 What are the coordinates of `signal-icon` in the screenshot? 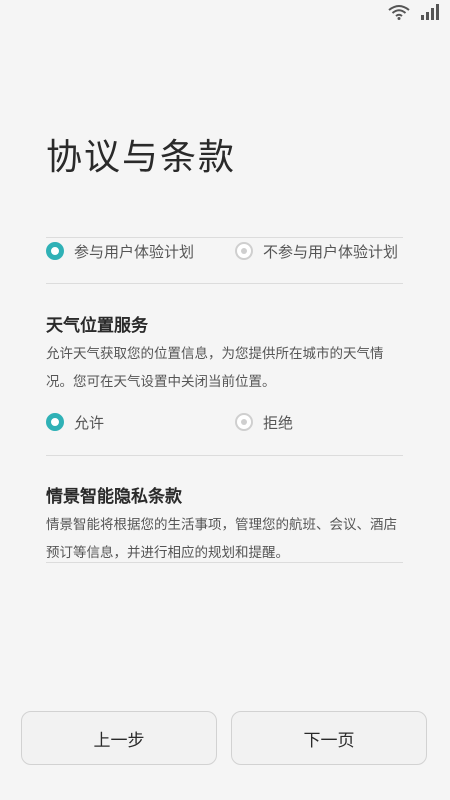 It's located at (430, 14).